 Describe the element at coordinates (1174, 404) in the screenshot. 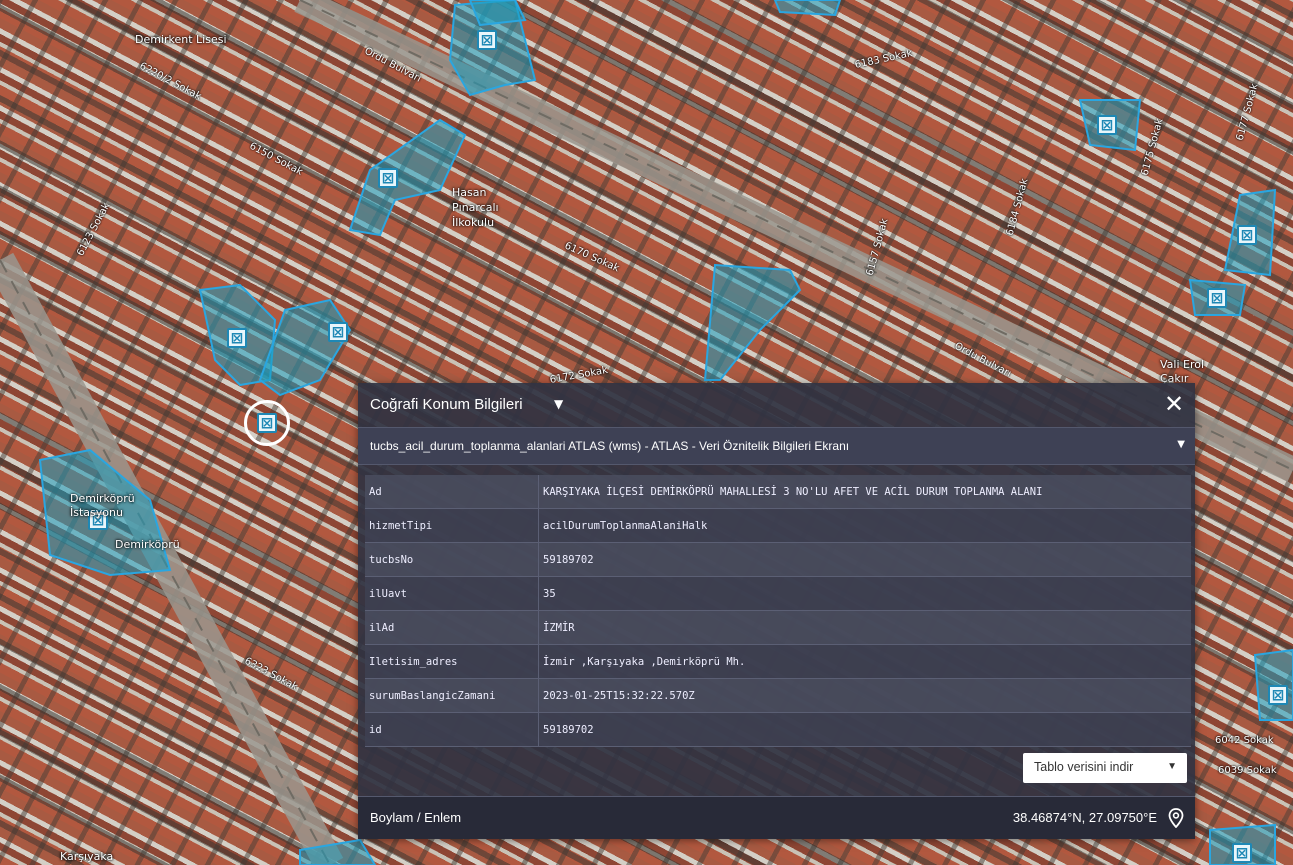

I see `close-button: ✕` at that location.